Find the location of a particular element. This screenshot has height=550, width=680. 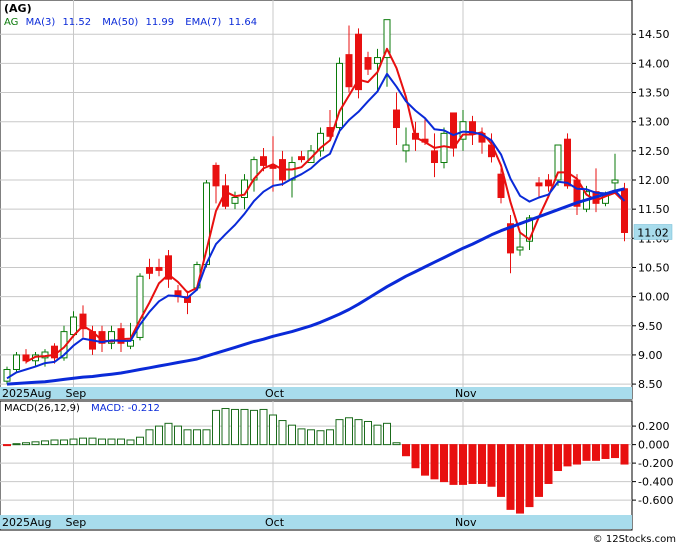

macd-legend-value: -0.212 is located at coordinates (144, 408).